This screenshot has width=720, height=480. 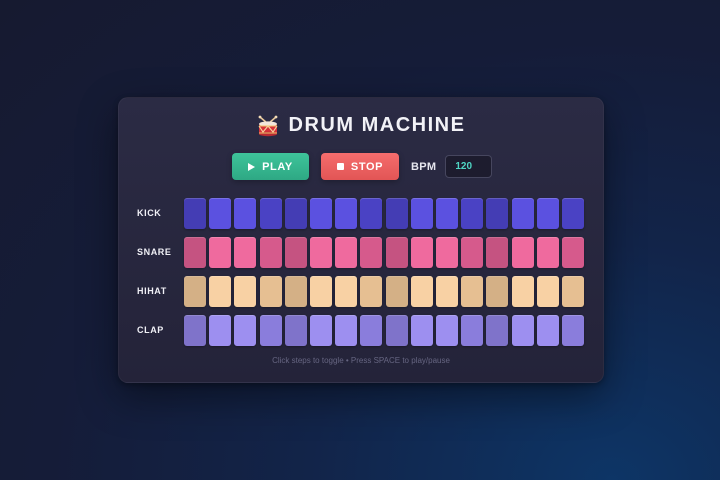 I want to click on play-icon, so click(x=252, y=166).